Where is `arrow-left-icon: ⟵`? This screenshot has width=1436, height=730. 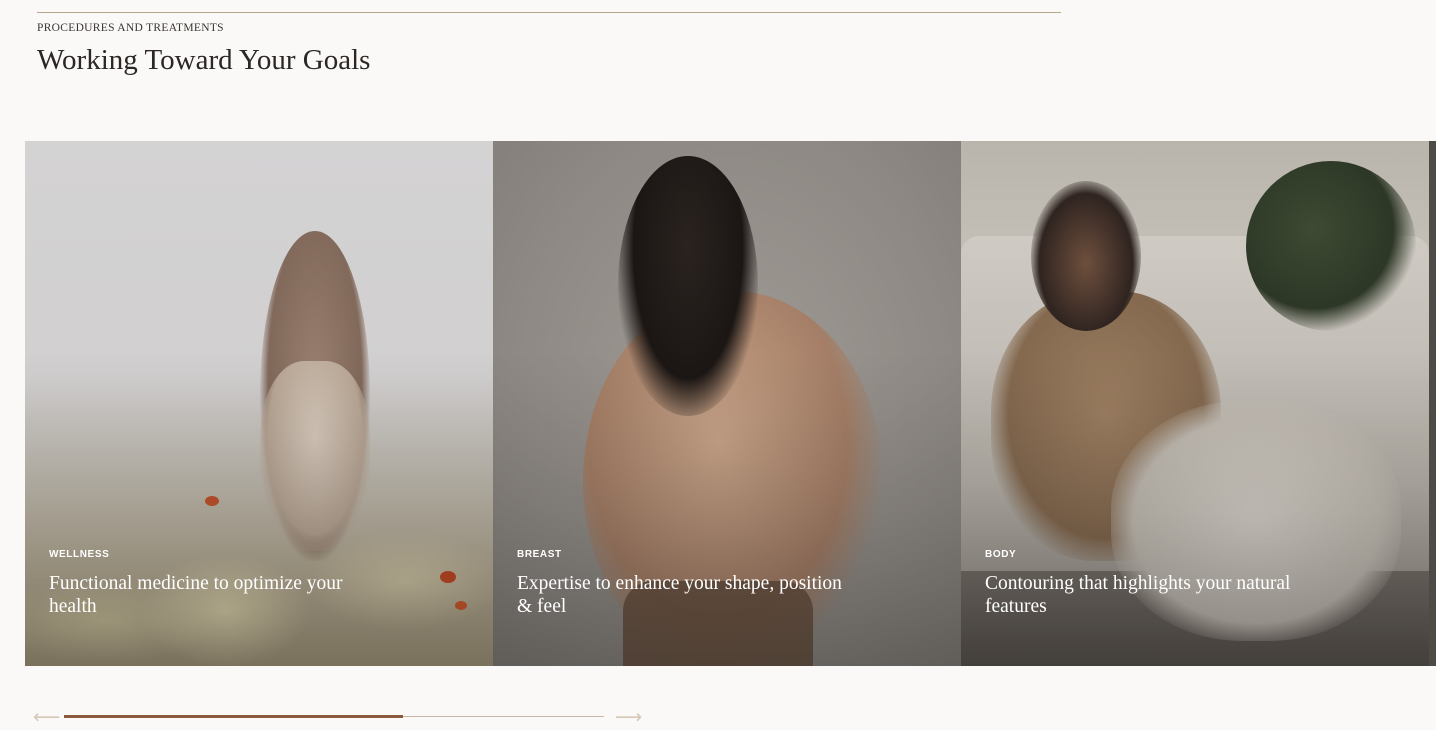
arrow-left-icon: ⟵ is located at coordinates (46, 717).